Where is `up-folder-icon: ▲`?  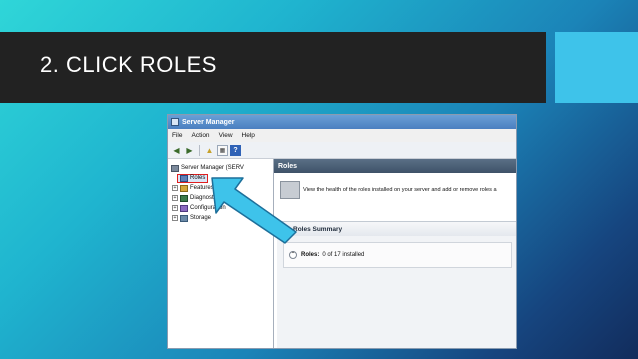 up-folder-icon: ▲ is located at coordinates (209, 150).